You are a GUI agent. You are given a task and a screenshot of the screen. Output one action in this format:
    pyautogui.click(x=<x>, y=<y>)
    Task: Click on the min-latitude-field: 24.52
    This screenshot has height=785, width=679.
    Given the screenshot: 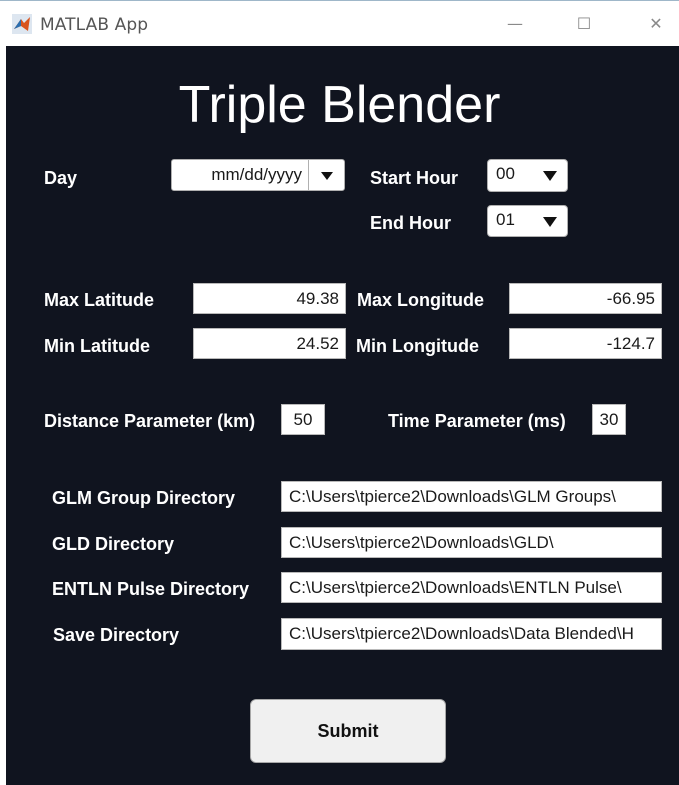 What is the action you would take?
    pyautogui.click(x=269, y=343)
    